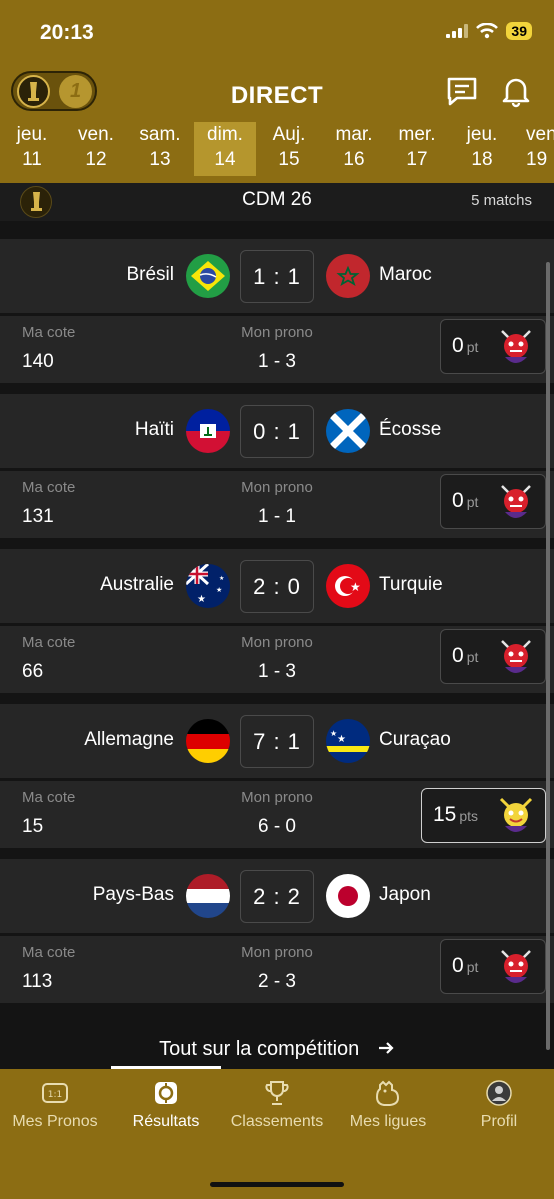  I want to click on cote-value: 131, so click(38, 516).